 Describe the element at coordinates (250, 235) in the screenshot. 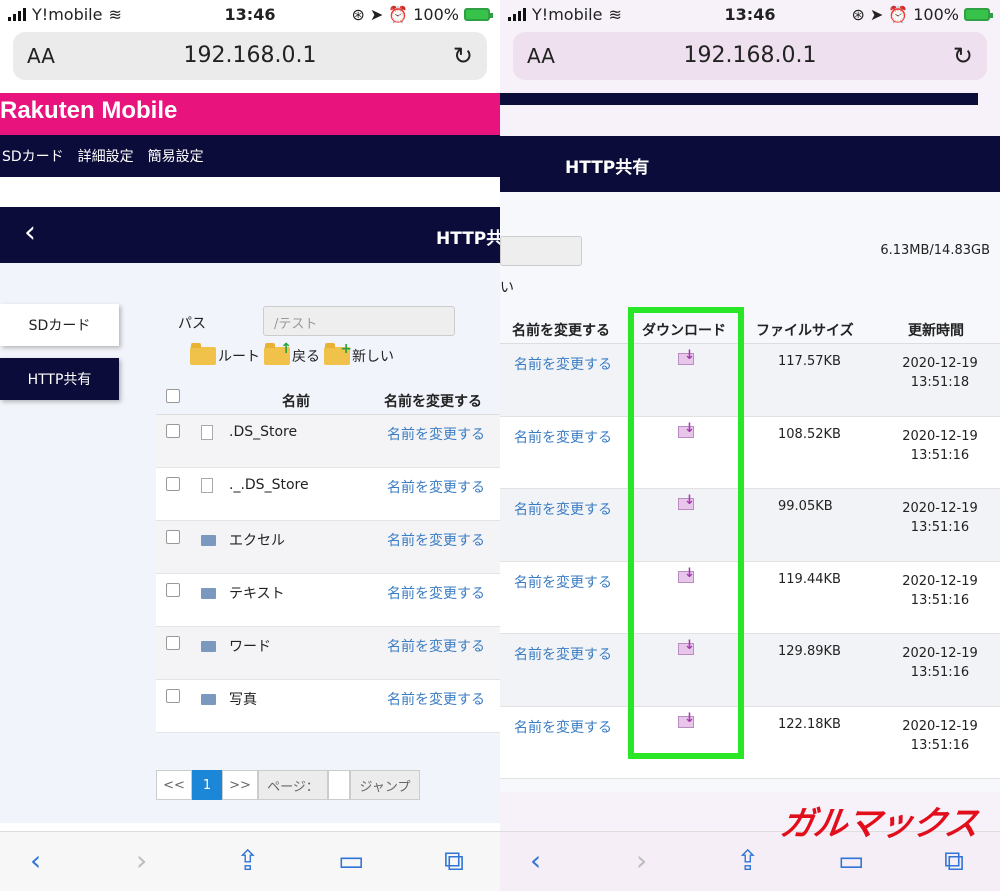

I see `page-header: ‹ HTTP共有` at that location.